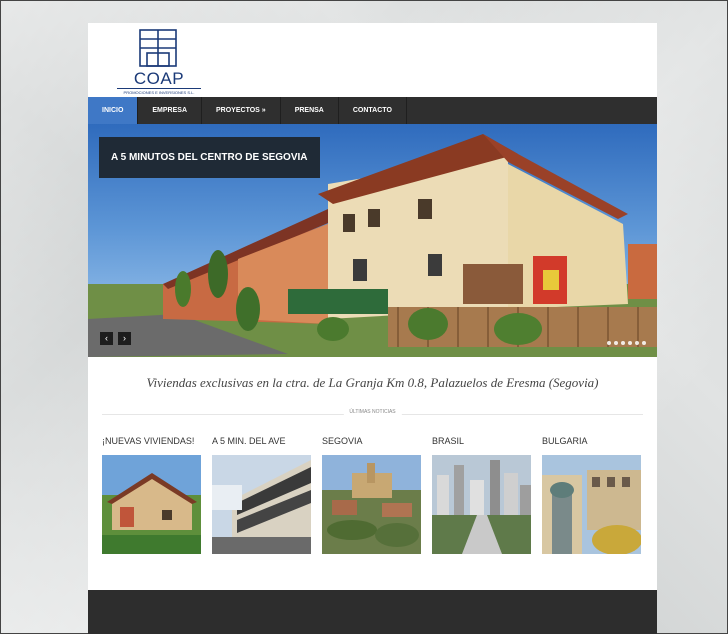  I want to click on news-title: ¡NUEVAS VIVIENDAS!, so click(151, 445).